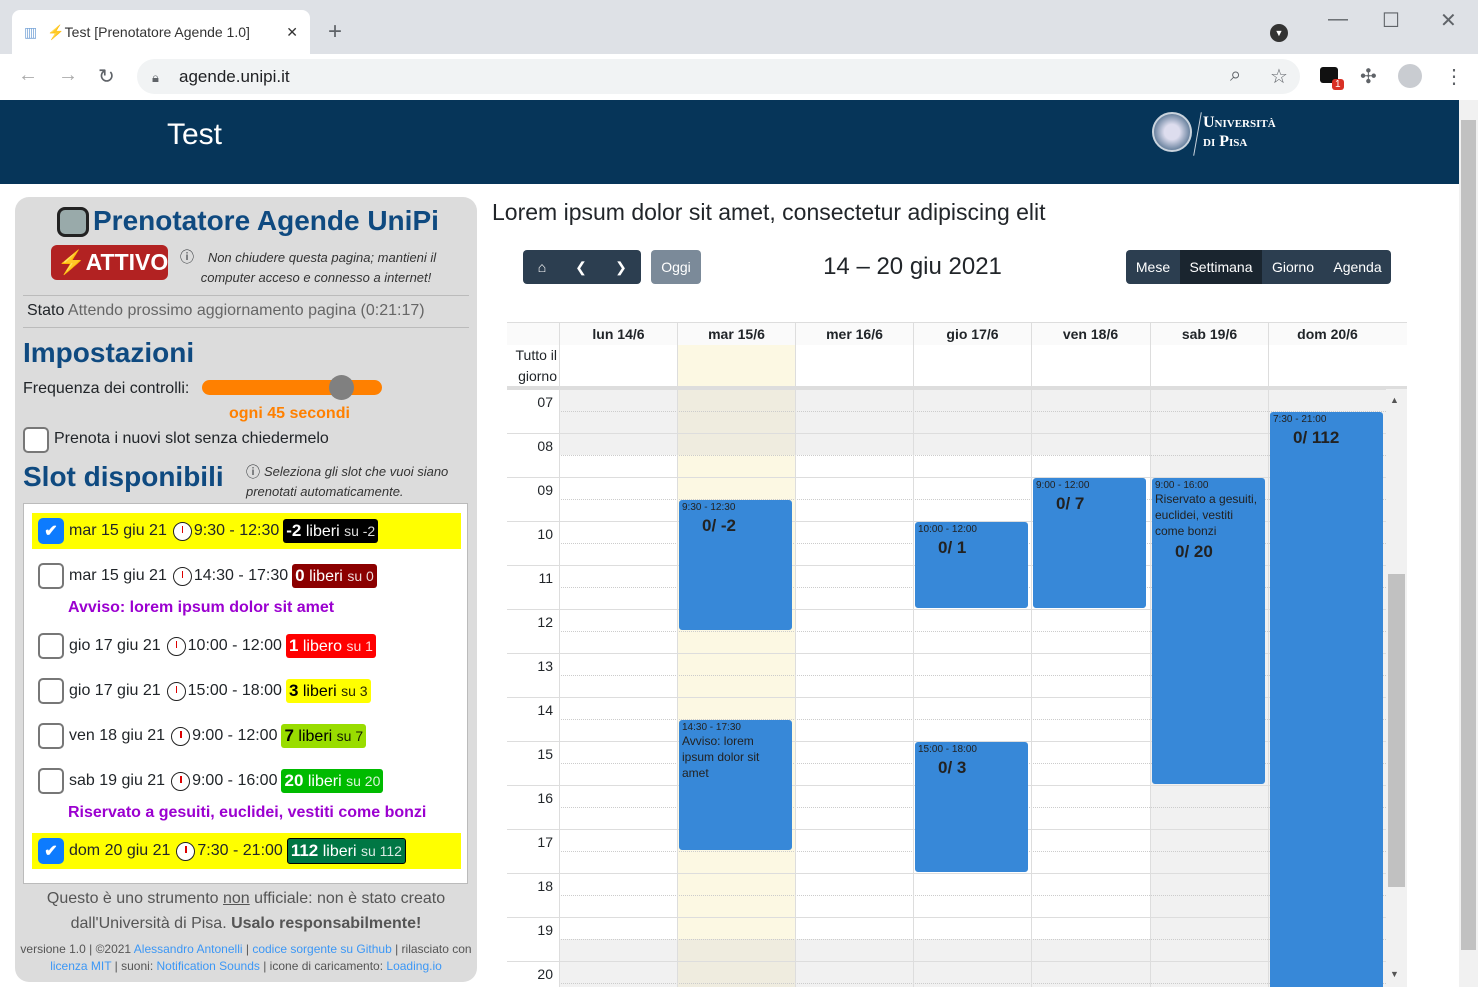 Image resolution: width=1478 pixels, height=987 pixels. I want to click on browser-tab: ▥ ⚡ Test [Prenotatore Agende 1.0] ✕, so click(161, 32).